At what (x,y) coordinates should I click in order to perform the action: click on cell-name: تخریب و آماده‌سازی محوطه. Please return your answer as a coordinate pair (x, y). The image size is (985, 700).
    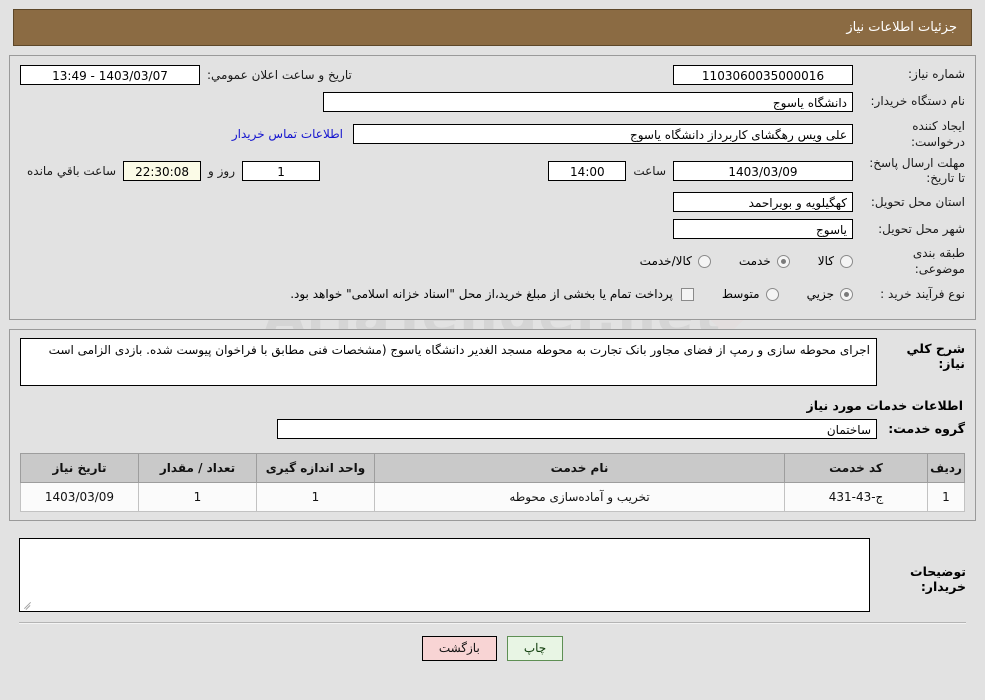
    Looking at the image, I should click on (579, 496).